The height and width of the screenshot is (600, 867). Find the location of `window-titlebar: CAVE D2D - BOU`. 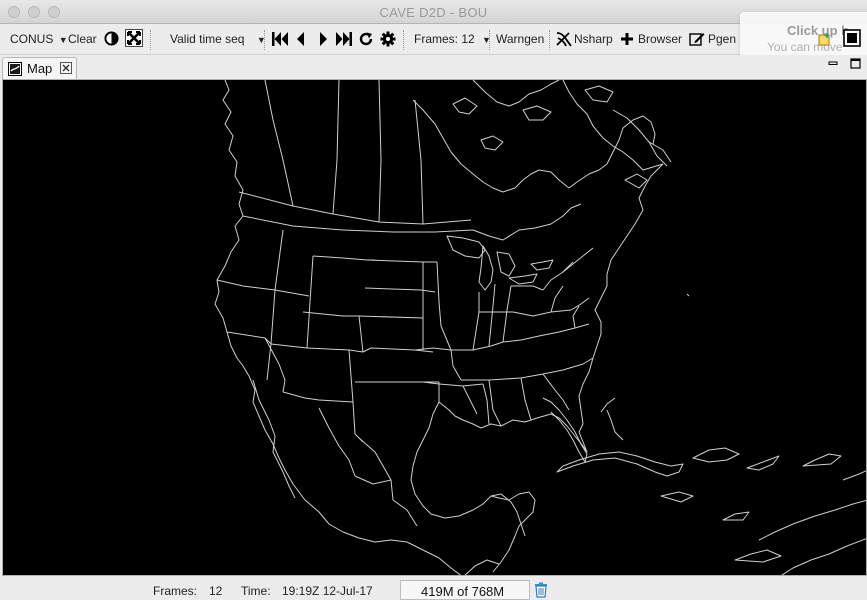

window-titlebar: CAVE D2D - BOU is located at coordinates (433, 12).